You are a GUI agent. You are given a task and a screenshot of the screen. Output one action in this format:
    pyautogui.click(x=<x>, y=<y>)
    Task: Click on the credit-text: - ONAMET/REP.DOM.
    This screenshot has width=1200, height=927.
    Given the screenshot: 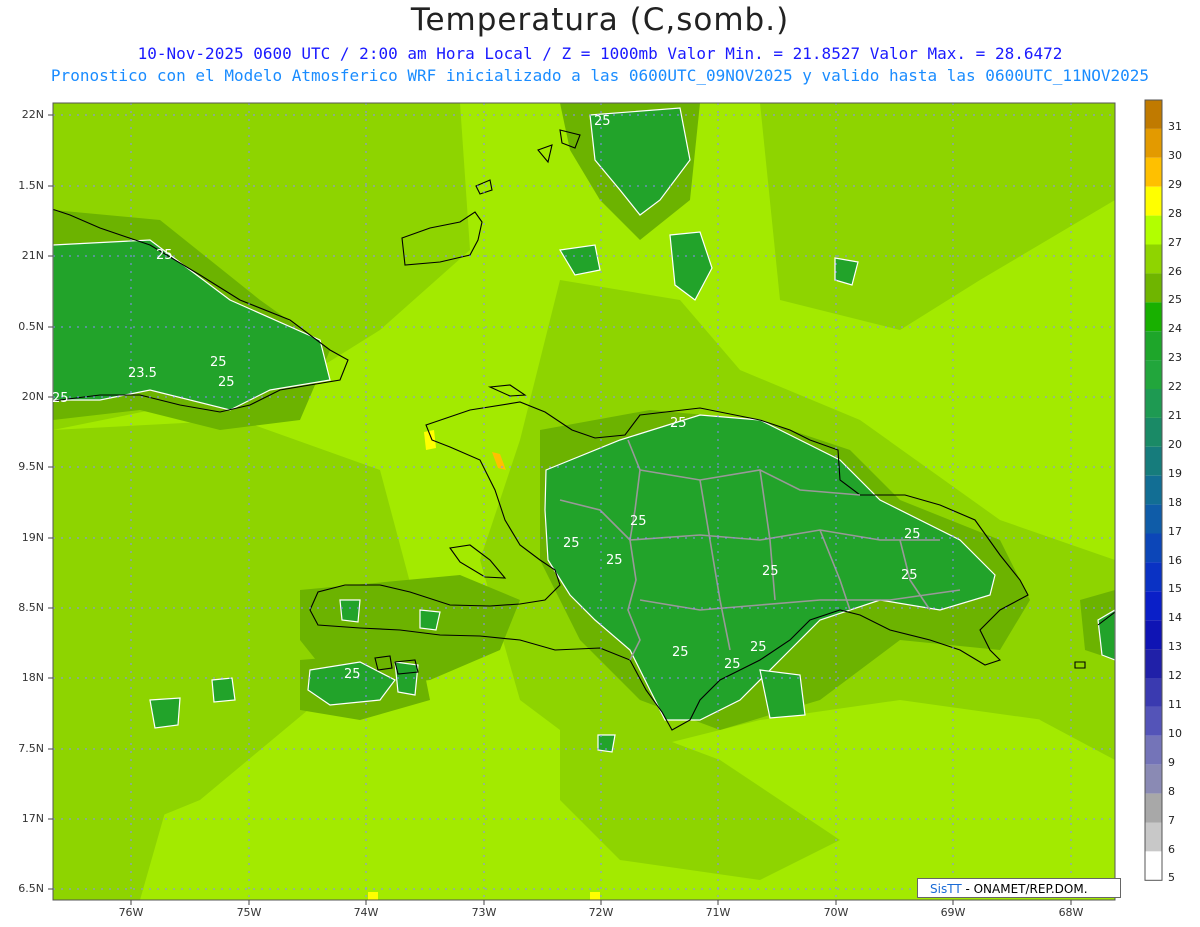 What is the action you would take?
    pyautogui.click(x=1024, y=889)
    